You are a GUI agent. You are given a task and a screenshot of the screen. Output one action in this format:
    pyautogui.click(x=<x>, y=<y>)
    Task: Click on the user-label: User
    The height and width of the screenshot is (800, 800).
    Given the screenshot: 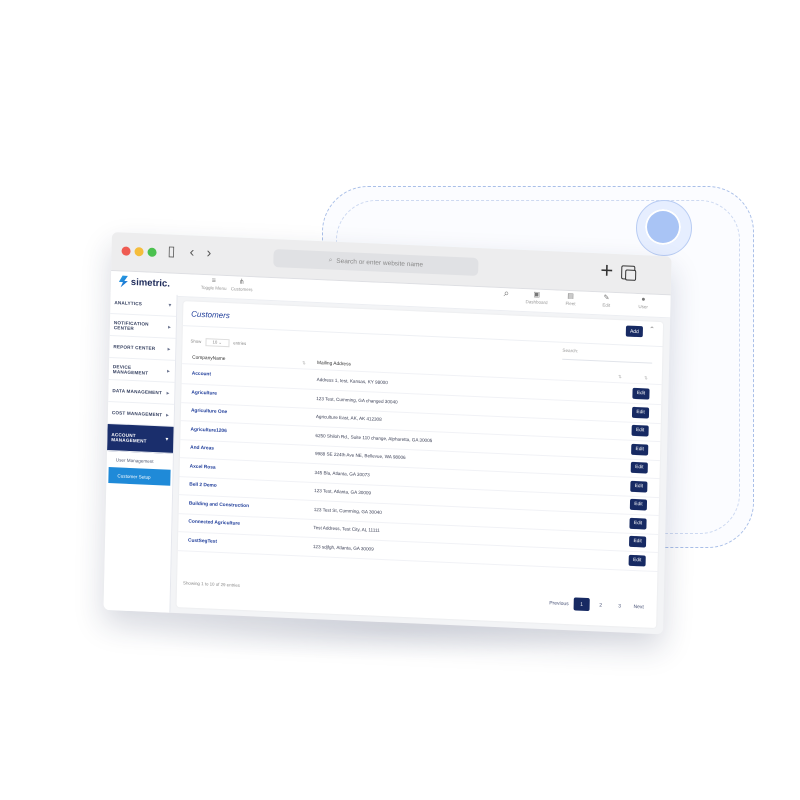 What is the action you would take?
    pyautogui.click(x=643, y=307)
    